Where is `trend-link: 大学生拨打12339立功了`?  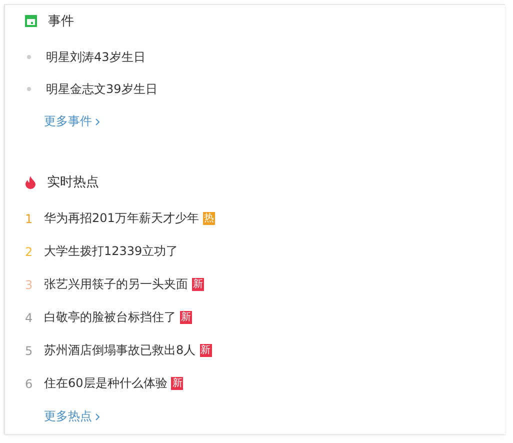
trend-link: 大学生拨打12339立功了 is located at coordinates (111, 251).